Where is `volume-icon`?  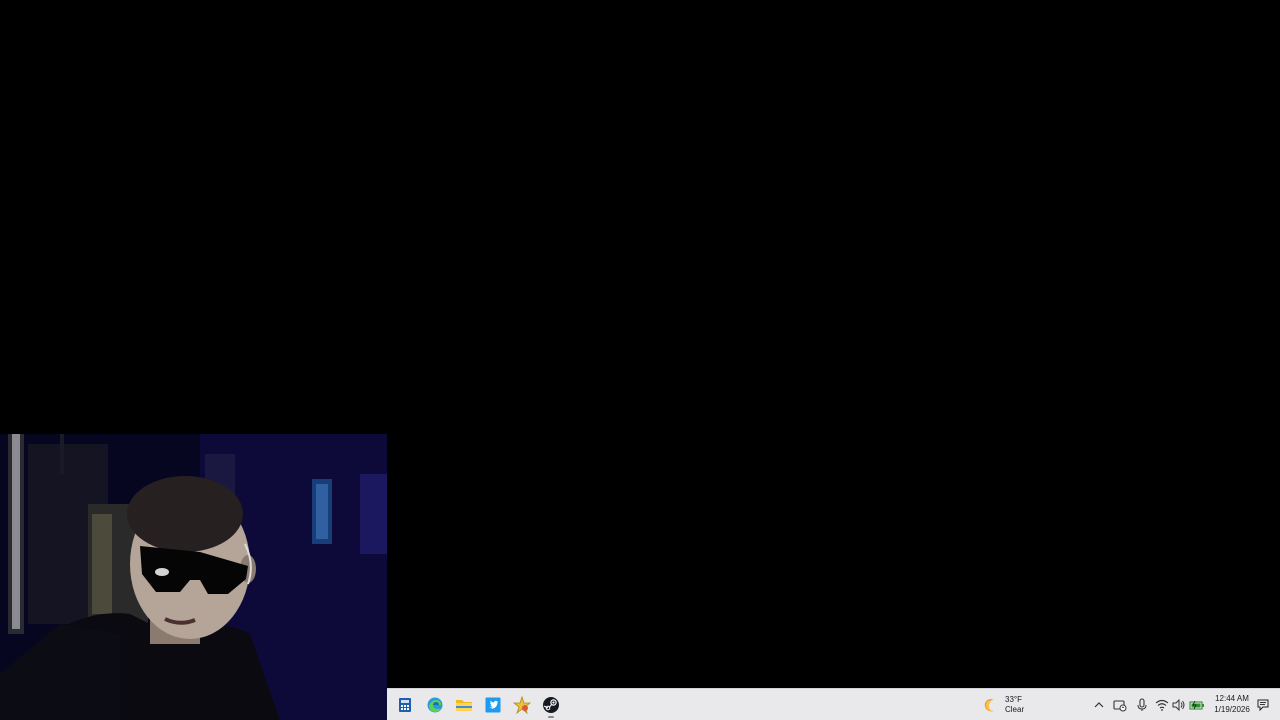
volume-icon is located at coordinates (1178, 705).